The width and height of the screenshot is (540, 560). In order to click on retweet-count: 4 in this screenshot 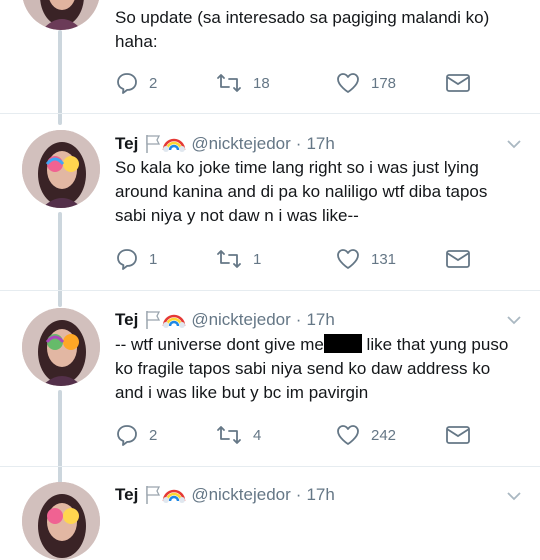, I will do `click(257, 435)`.